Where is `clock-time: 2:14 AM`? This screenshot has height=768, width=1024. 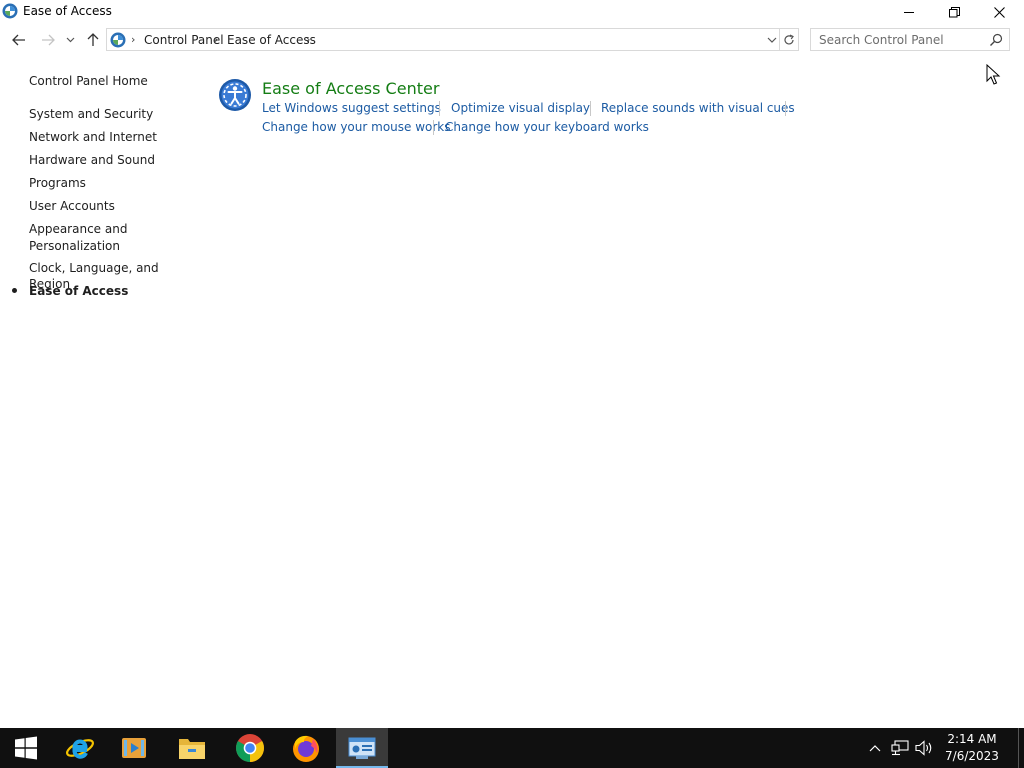
clock-time: 2:14 AM is located at coordinates (972, 739).